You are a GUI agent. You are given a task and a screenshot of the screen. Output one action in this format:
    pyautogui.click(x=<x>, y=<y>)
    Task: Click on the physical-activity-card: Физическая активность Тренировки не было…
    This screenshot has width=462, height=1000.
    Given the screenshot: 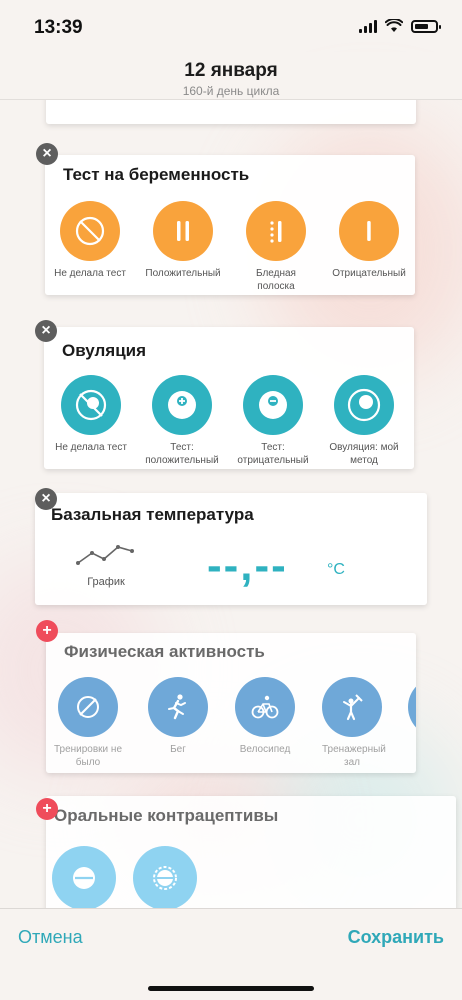 What is the action you would take?
    pyautogui.click(x=231, y=703)
    